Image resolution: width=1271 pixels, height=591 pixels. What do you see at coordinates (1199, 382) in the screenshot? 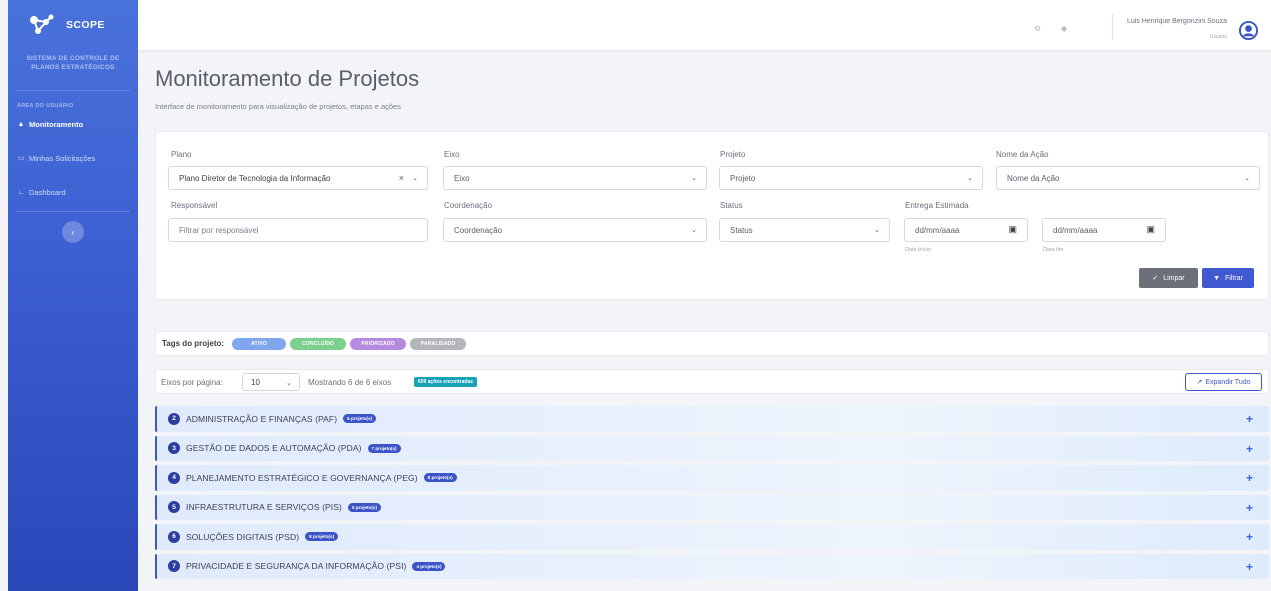
I see `expand-arrows-icon: ↗` at bounding box center [1199, 382].